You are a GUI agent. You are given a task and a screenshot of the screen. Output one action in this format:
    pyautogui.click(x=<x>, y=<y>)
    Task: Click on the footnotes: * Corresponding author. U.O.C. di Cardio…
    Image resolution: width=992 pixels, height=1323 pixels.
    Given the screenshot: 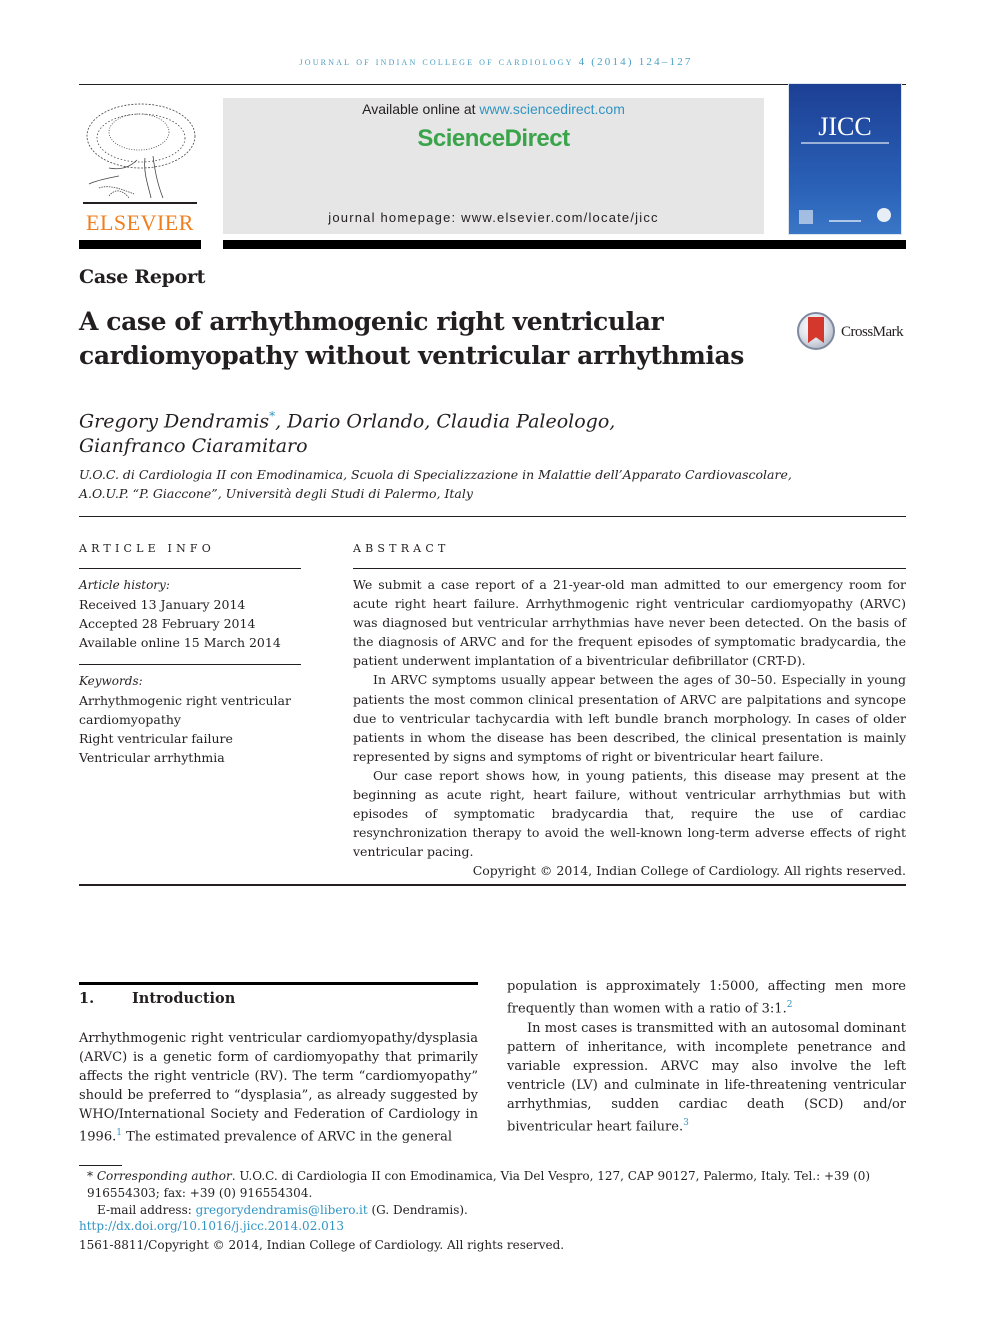 What is the action you would take?
    pyautogui.click(x=494, y=1211)
    